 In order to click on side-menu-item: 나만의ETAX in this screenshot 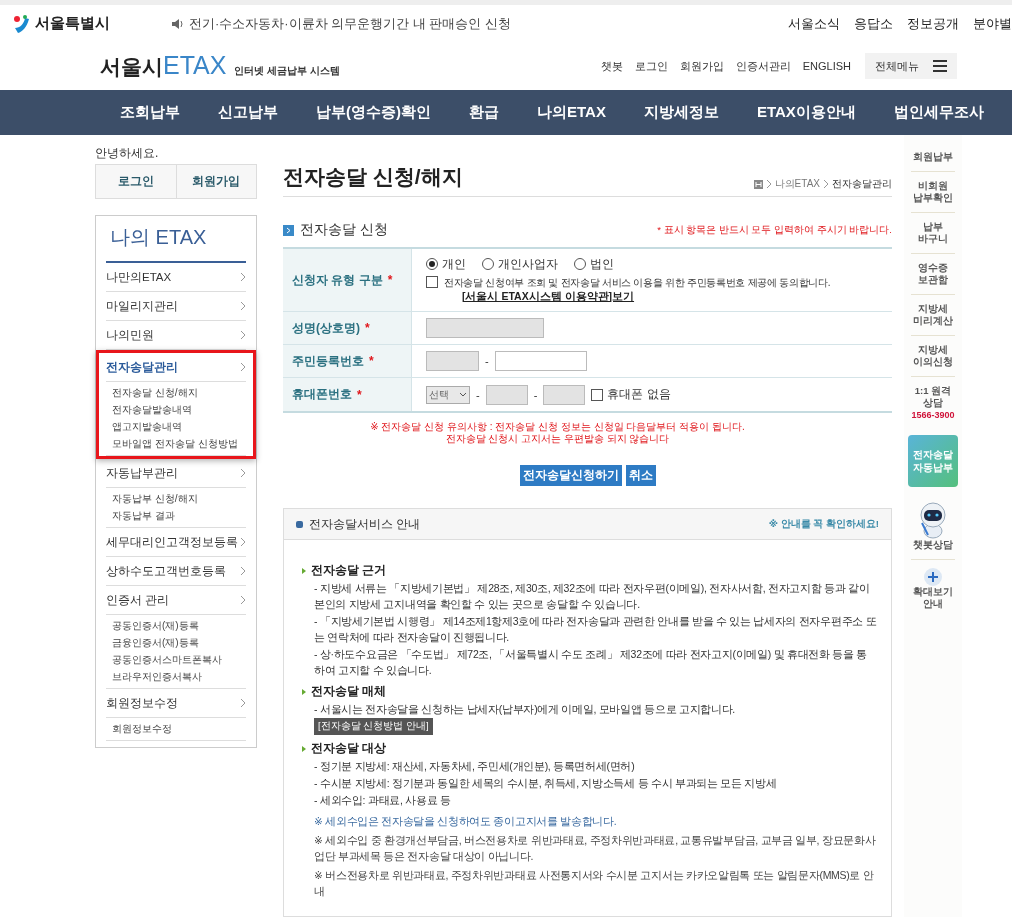, I will do `click(176, 277)`.